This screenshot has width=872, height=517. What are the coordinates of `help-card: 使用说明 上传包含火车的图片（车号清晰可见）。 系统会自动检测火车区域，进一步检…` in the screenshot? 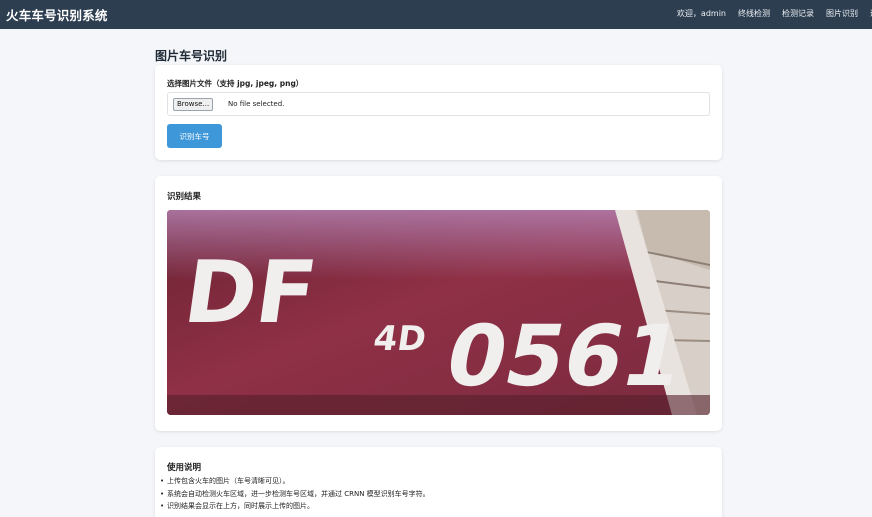 It's located at (438, 482).